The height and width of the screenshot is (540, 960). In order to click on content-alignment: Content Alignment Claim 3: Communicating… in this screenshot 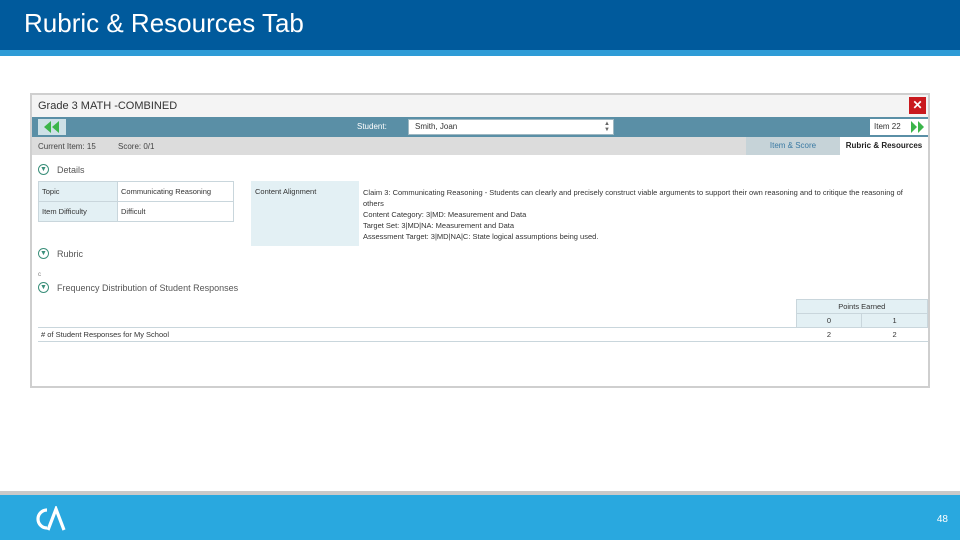, I will do `click(589, 213)`.